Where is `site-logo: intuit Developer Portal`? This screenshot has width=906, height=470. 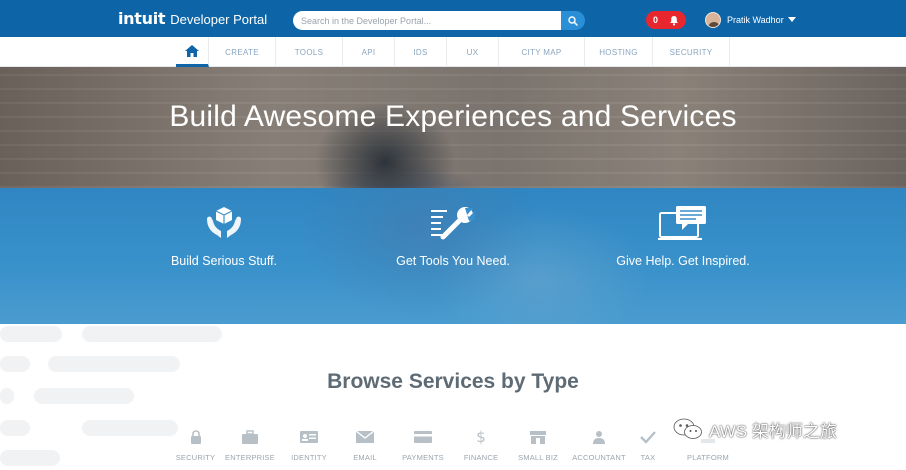 site-logo: intuit Developer Portal is located at coordinates (192, 19).